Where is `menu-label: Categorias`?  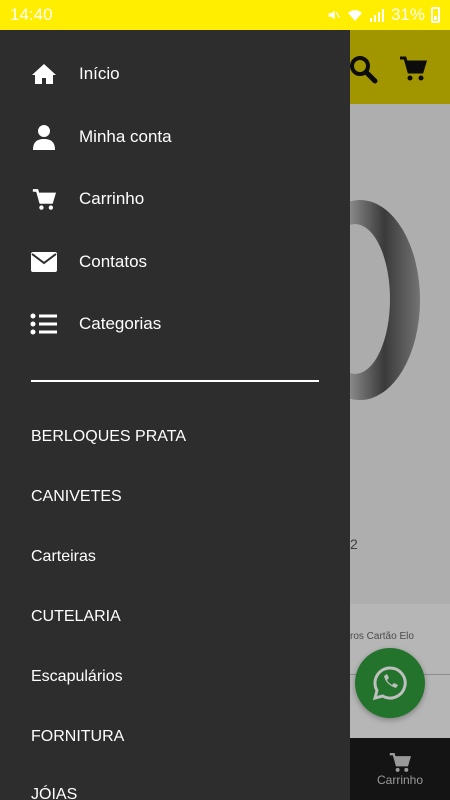
menu-label: Categorias is located at coordinates (120, 323).